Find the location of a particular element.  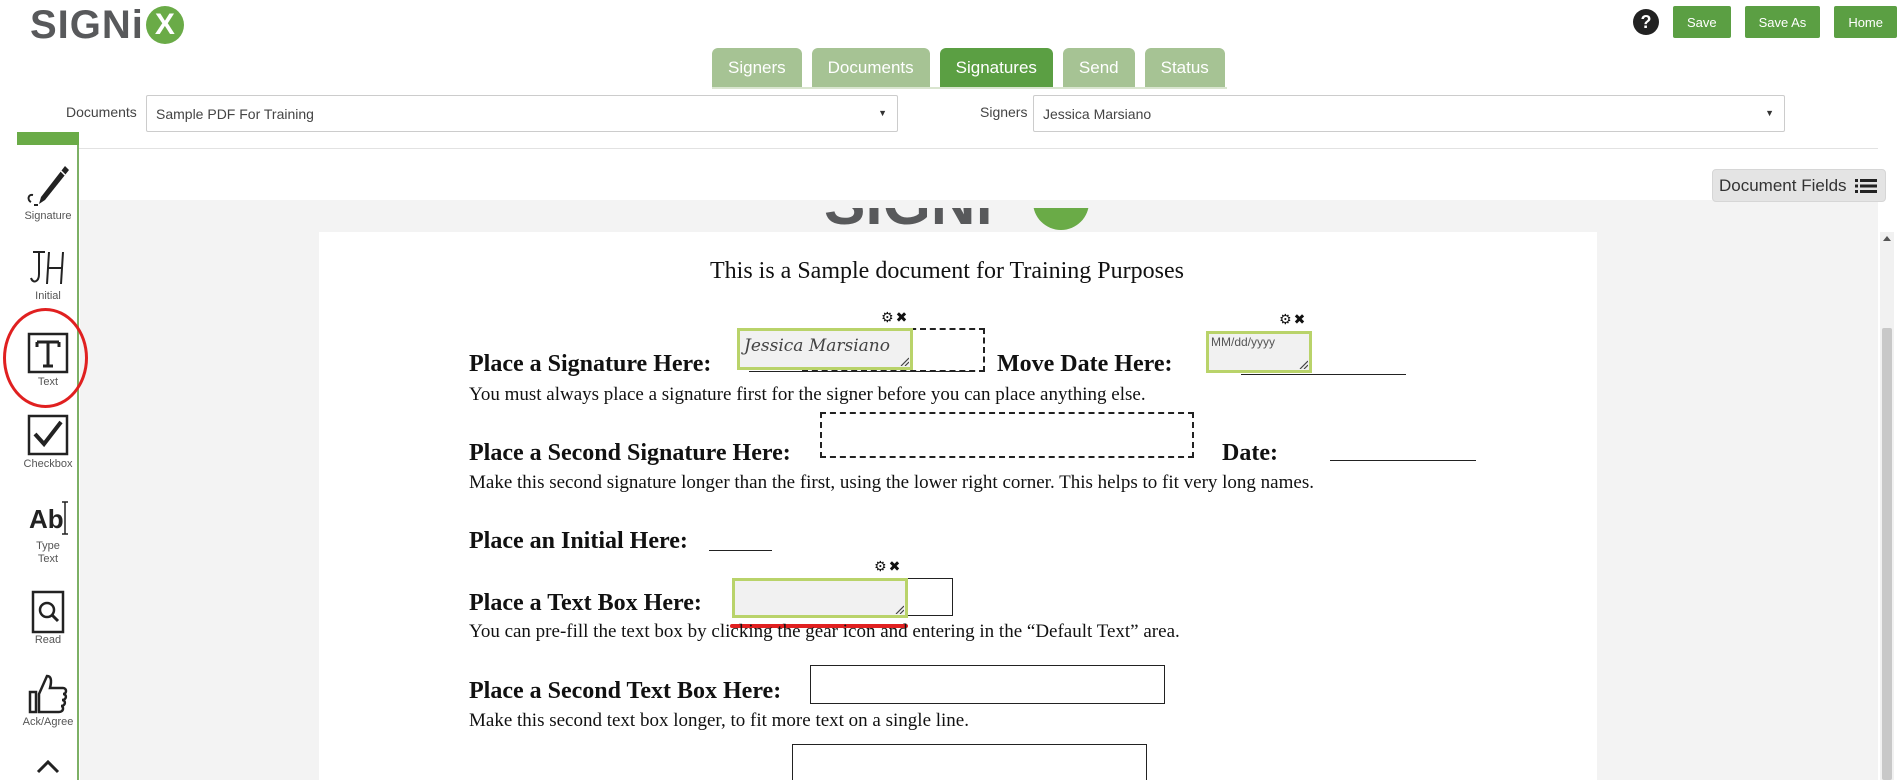

second-date-blank-line is located at coordinates (1403, 460).